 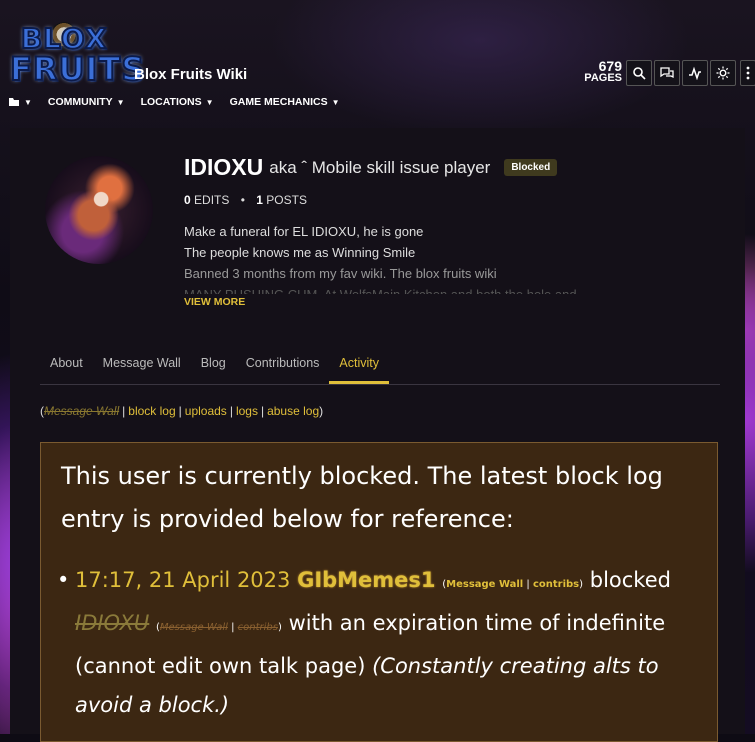 What do you see at coordinates (206, 411) in the screenshot?
I see `uploads-link: uploads` at bounding box center [206, 411].